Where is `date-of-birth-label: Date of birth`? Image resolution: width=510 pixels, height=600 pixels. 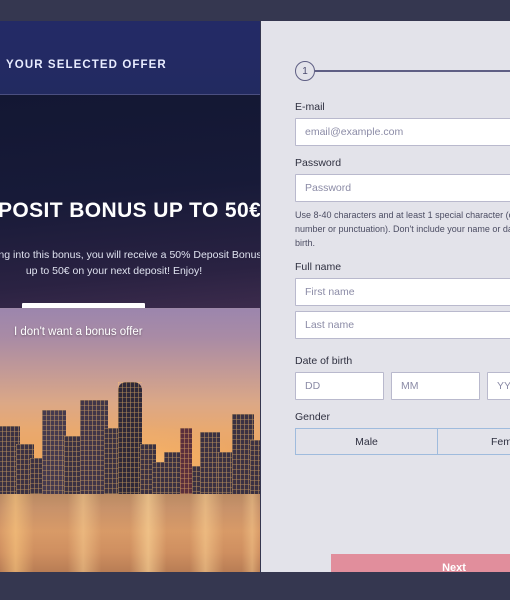
date-of-birth-label: Date of birth is located at coordinates (324, 361).